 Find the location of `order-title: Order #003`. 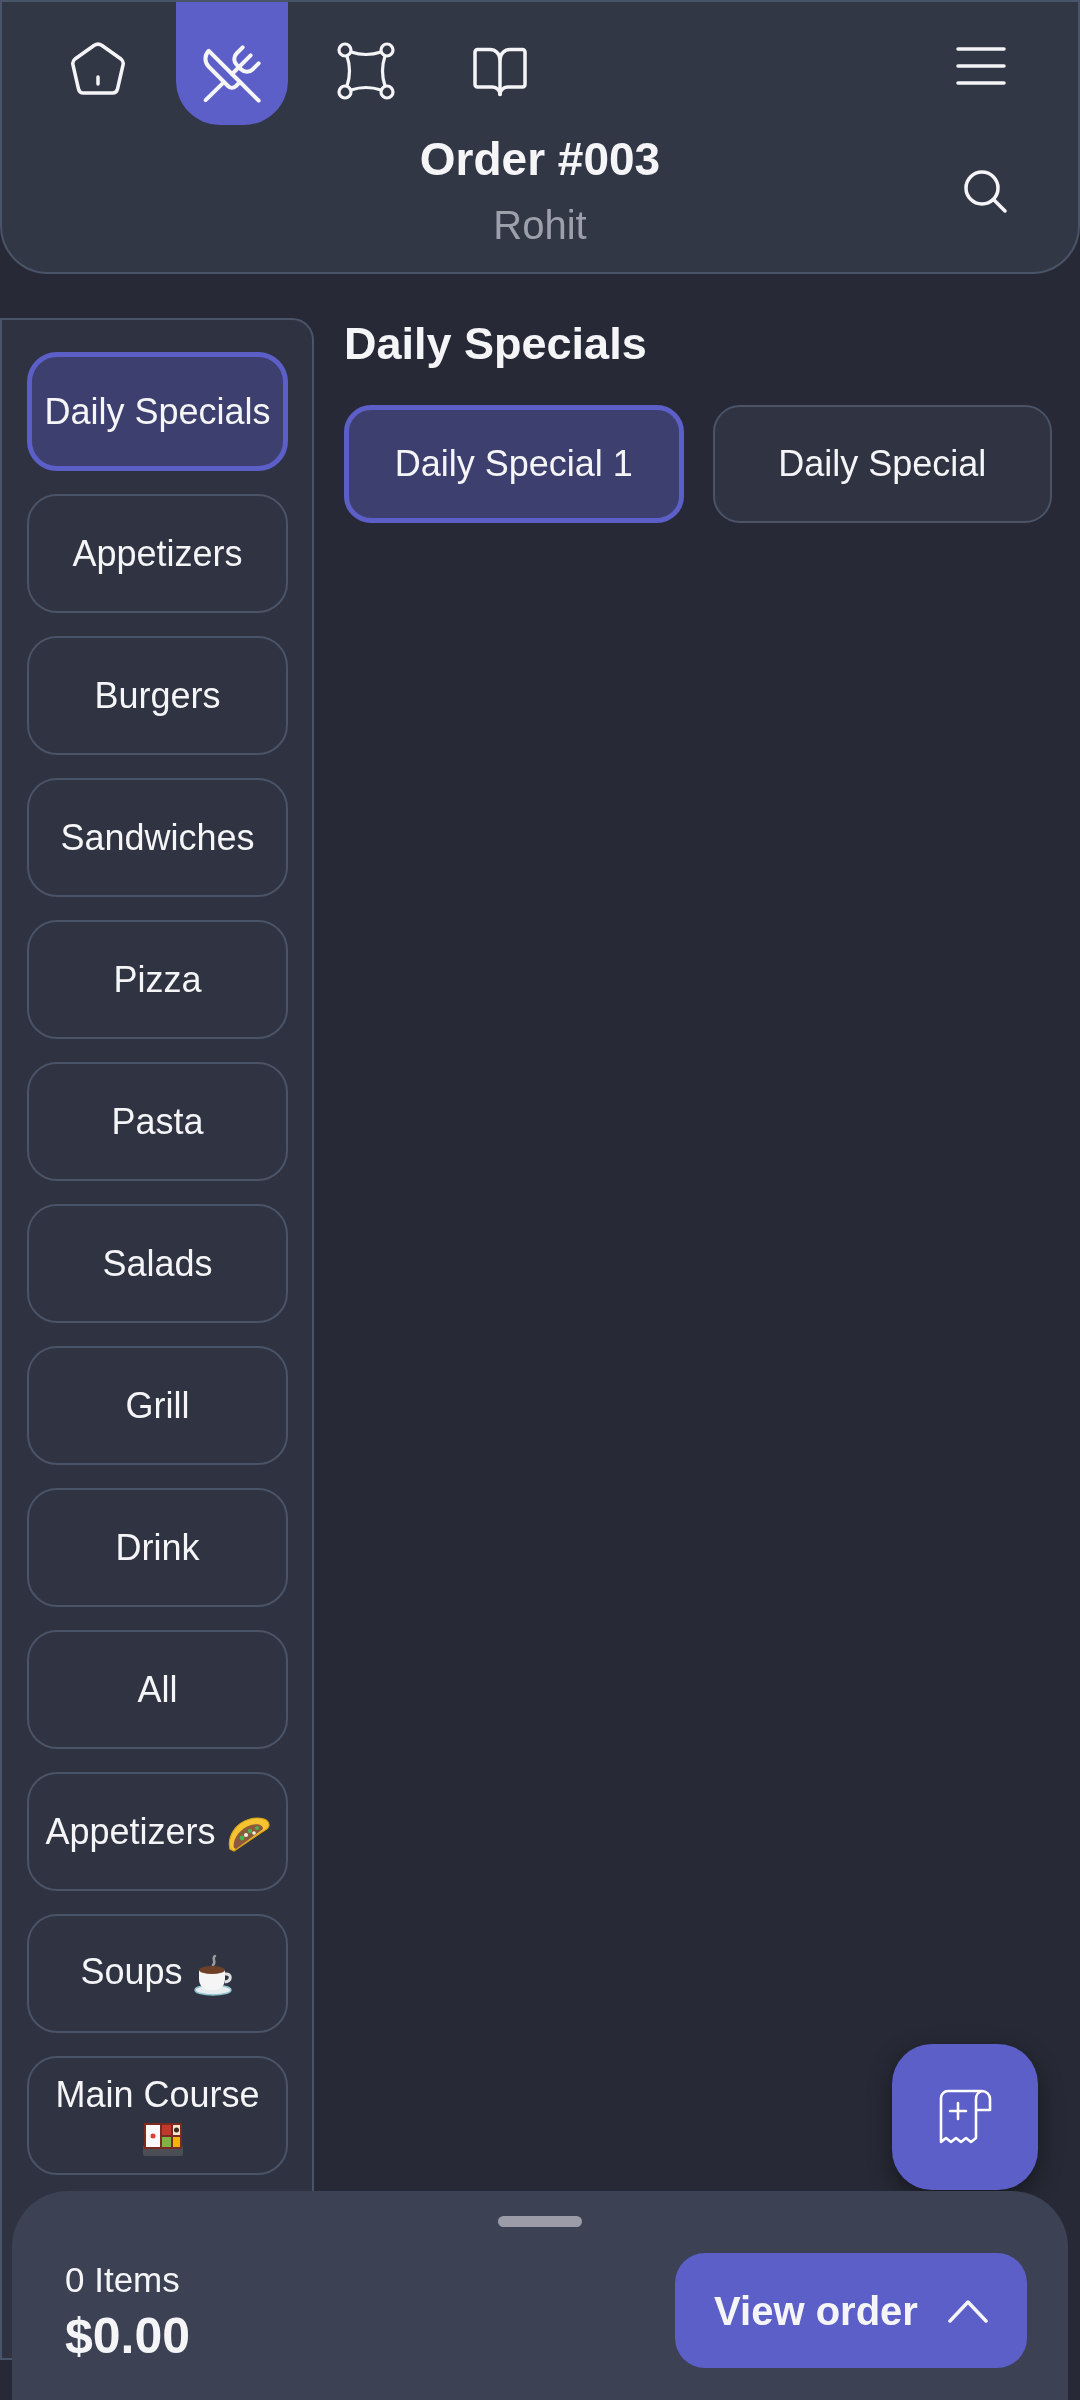

order-title: Order #003 is located at coordinates (540, 159).